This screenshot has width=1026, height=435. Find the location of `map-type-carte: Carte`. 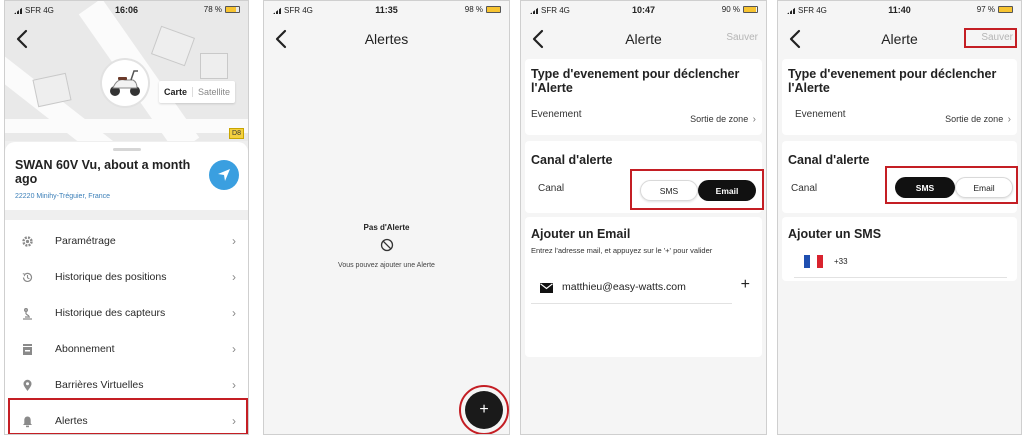

map-type-carte: Carte is located at coordinates (176, 92).